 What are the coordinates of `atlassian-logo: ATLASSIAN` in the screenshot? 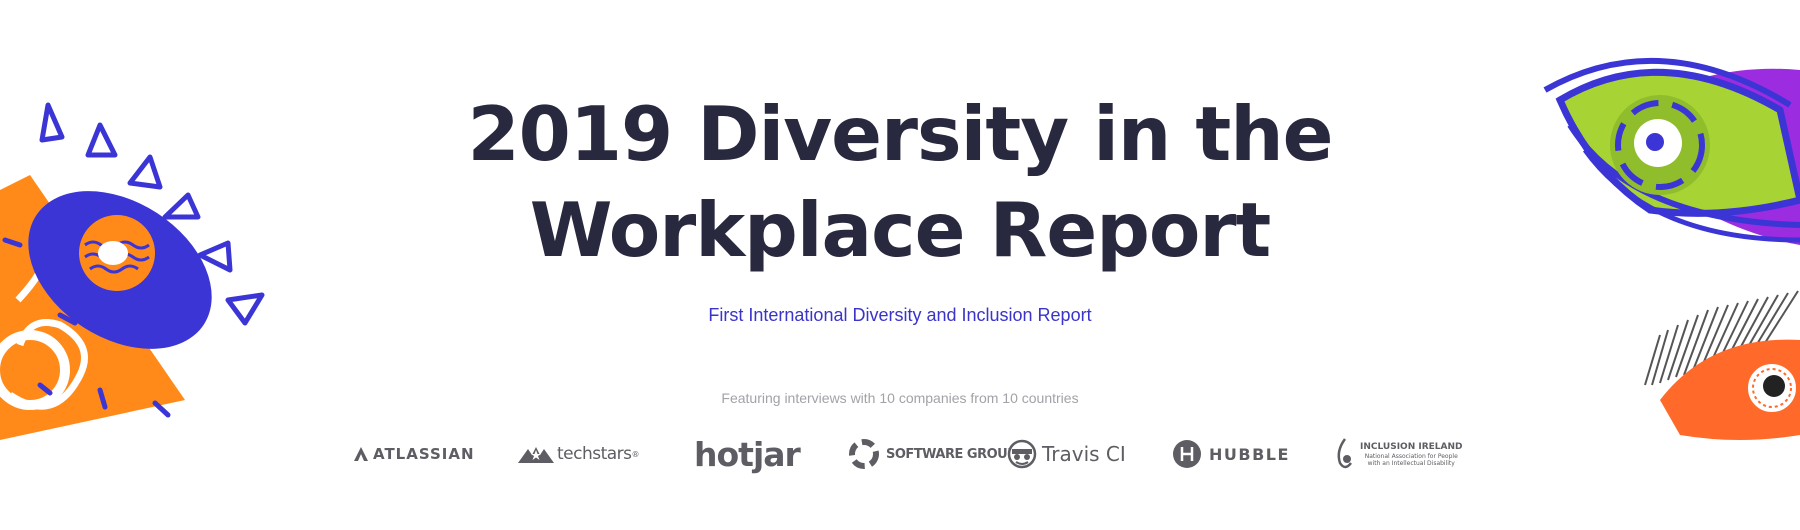 It's located at (414, 454).